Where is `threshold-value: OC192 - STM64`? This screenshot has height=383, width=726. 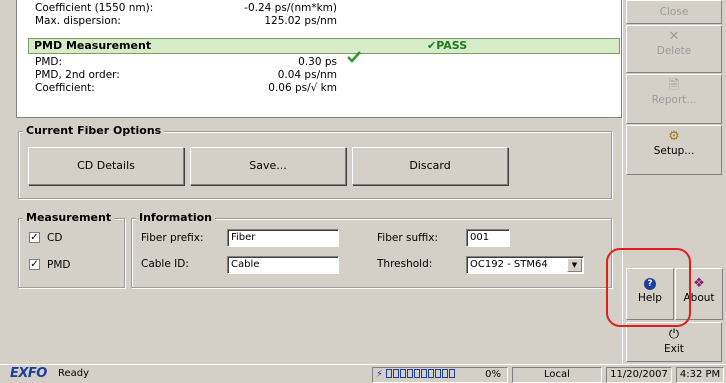
threshold-value: OC192 - STM64 is located at coordinates (509, 264).